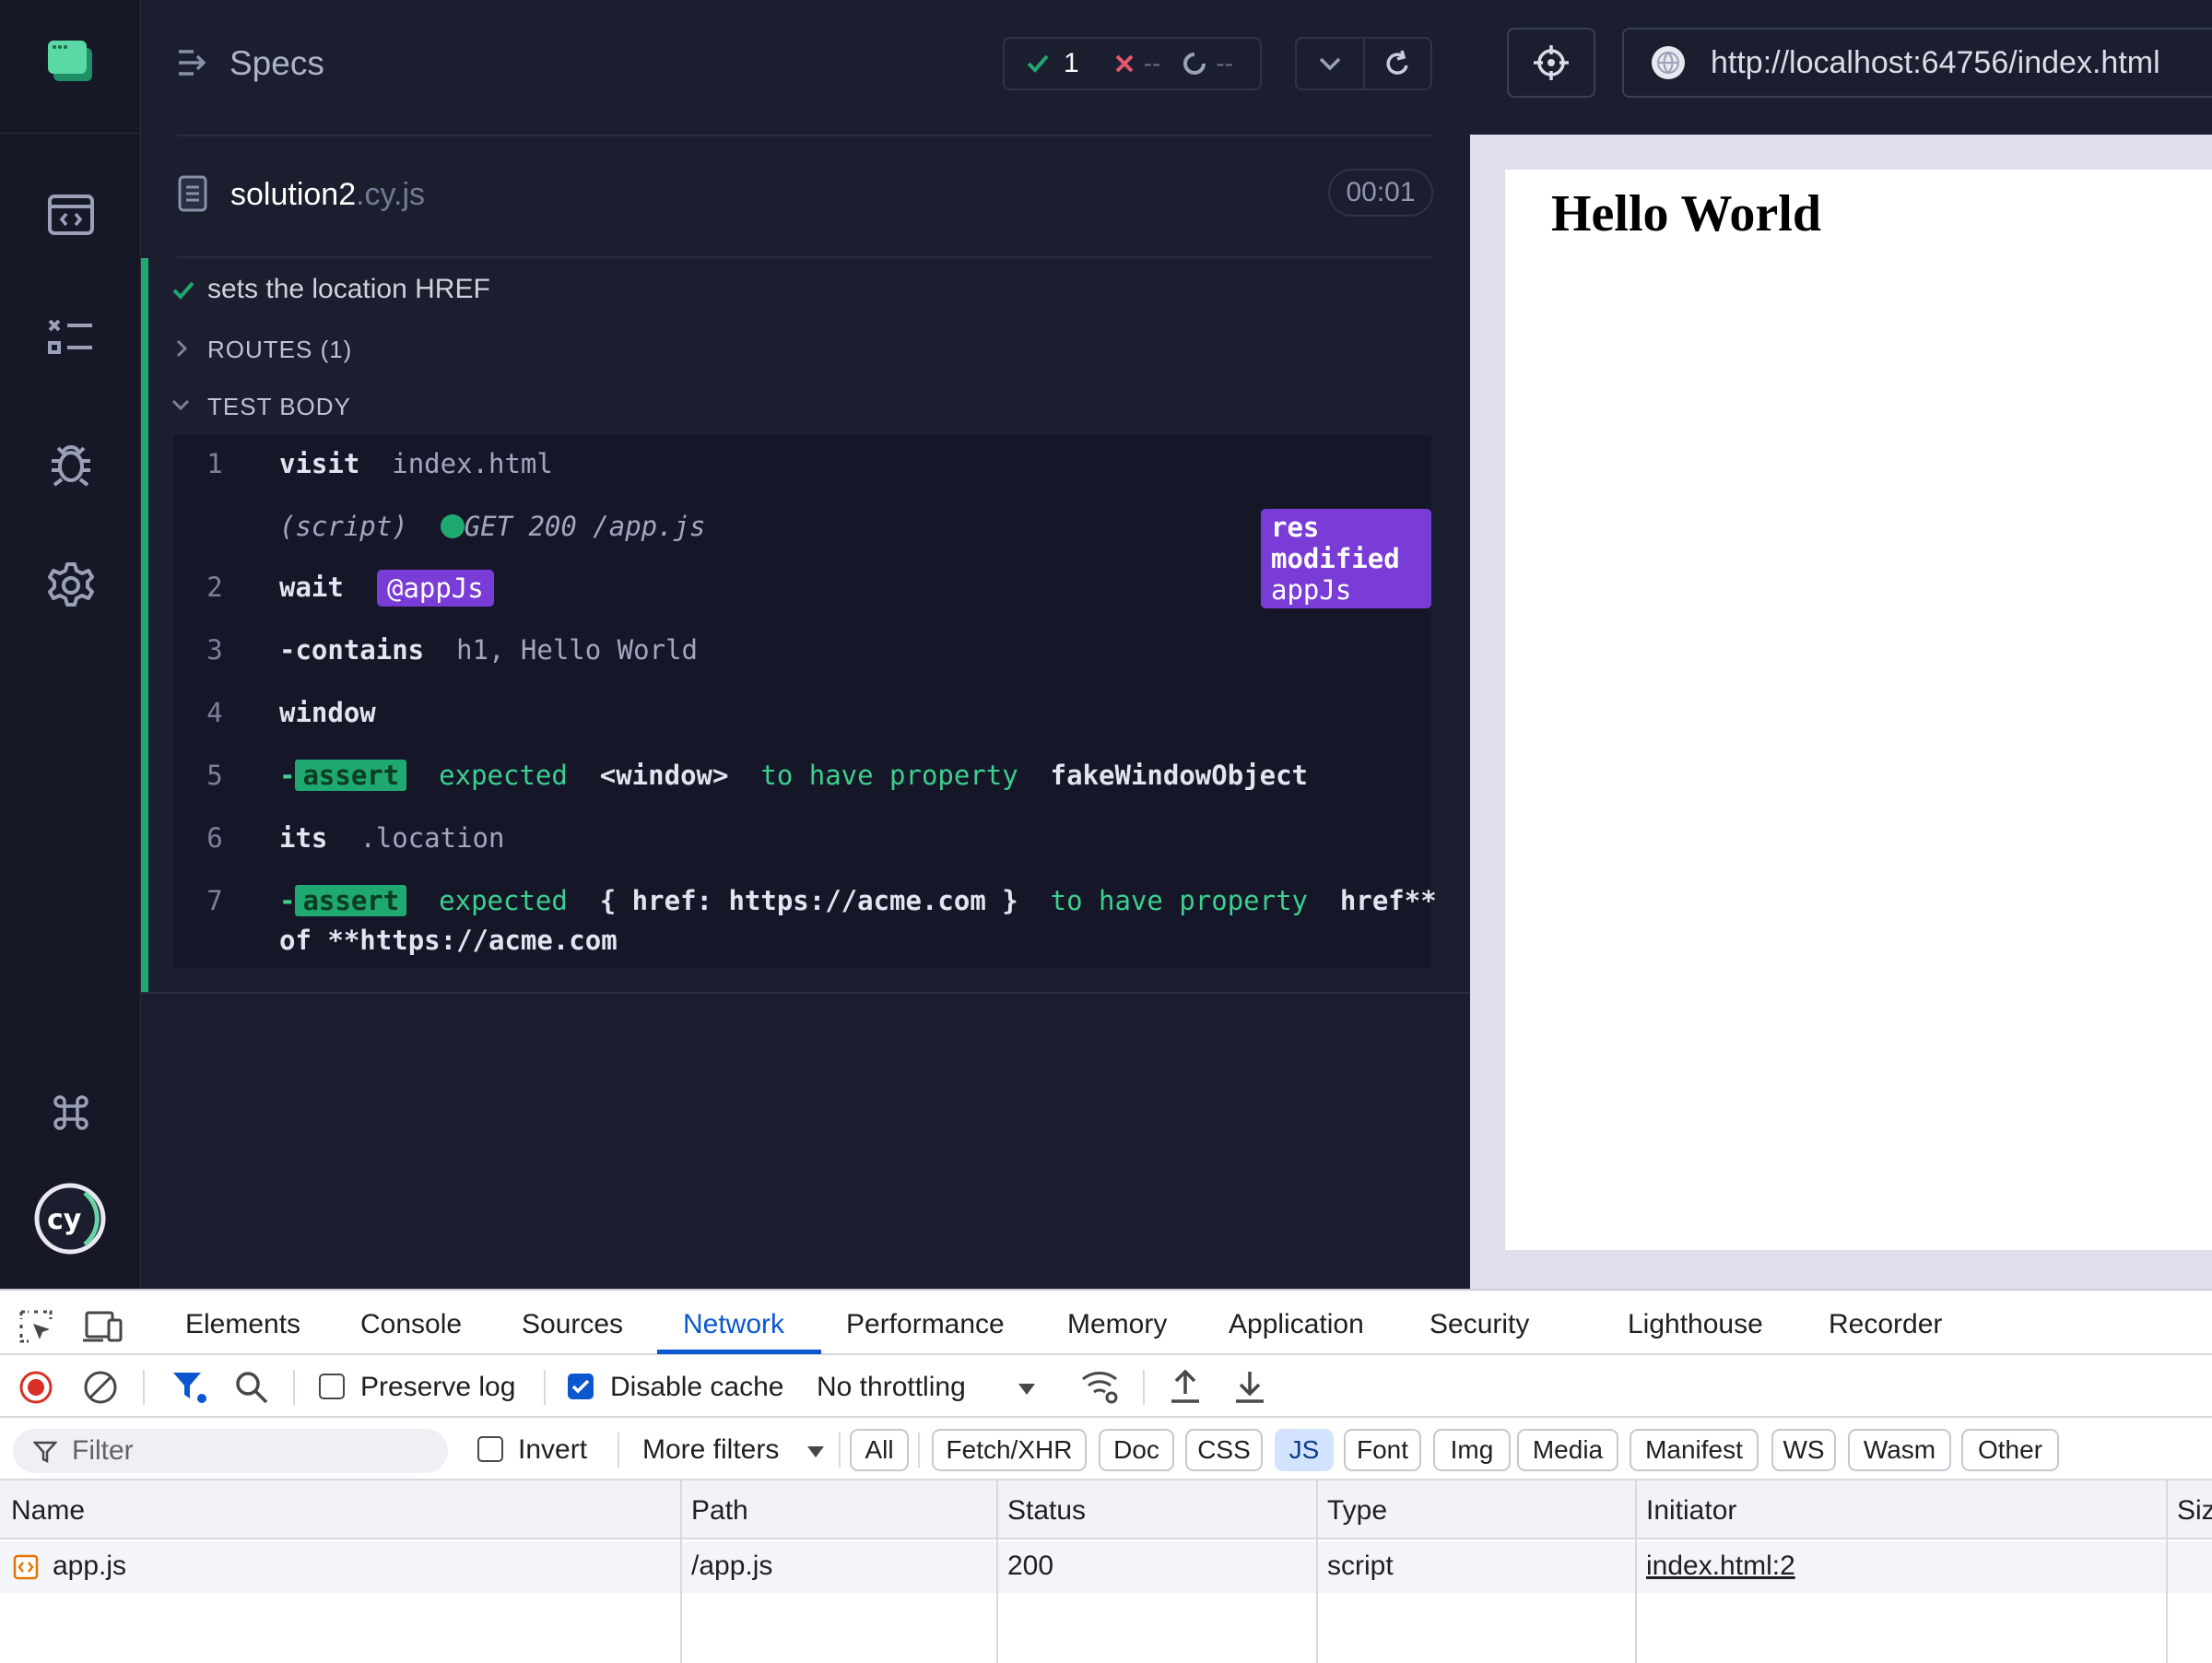 The height and width of the screenshot is (1663, 2212). Describe the element at coordinates (100, 1387) in the screenshot. I see `clear-icon` at that location.